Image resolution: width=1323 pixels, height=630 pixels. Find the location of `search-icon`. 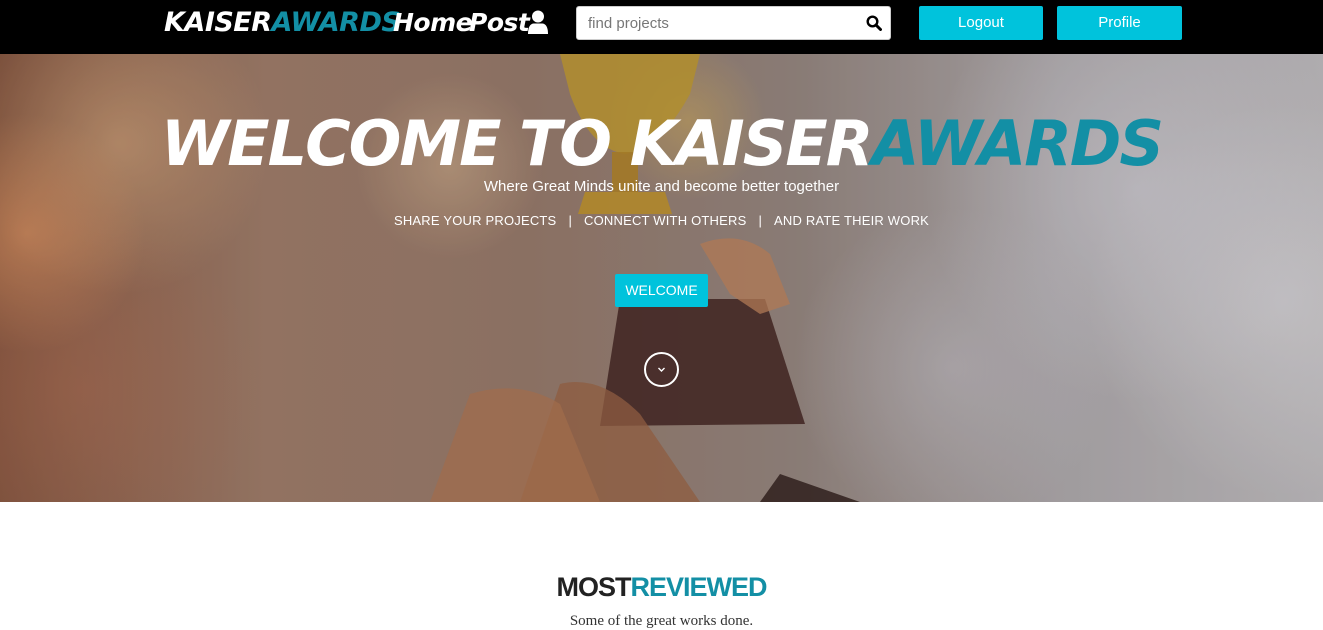

search-icon is located at coordinates (874, 23).